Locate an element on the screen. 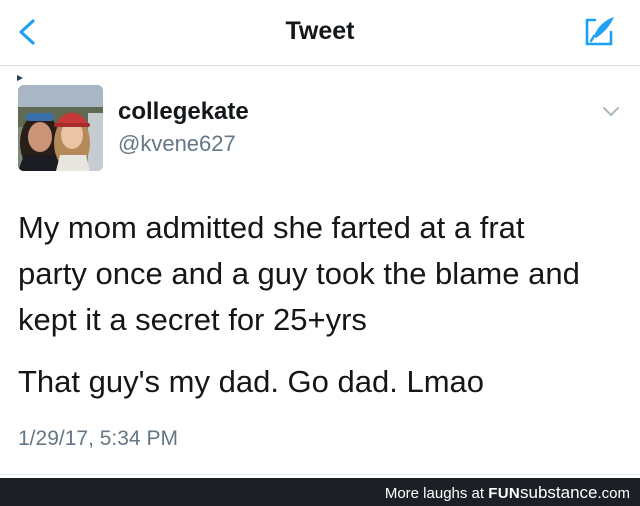 The height and width of the screenshot is (506, 640). avatar-photo is located at coordinates (60, 128).